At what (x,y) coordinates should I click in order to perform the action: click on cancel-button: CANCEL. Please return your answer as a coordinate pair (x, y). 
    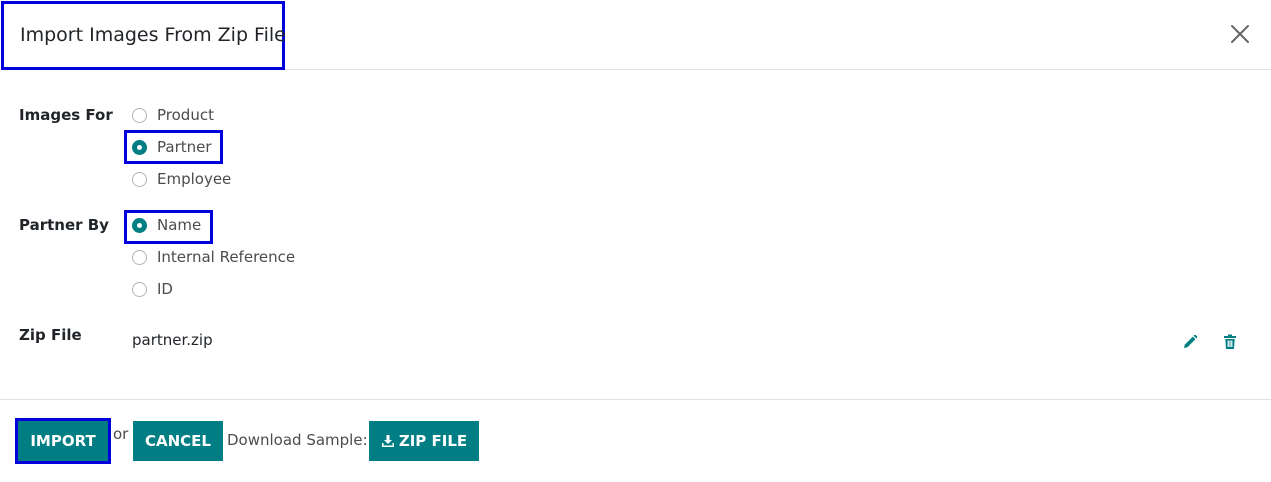
    Looking at the image, I should click on (178, 441).